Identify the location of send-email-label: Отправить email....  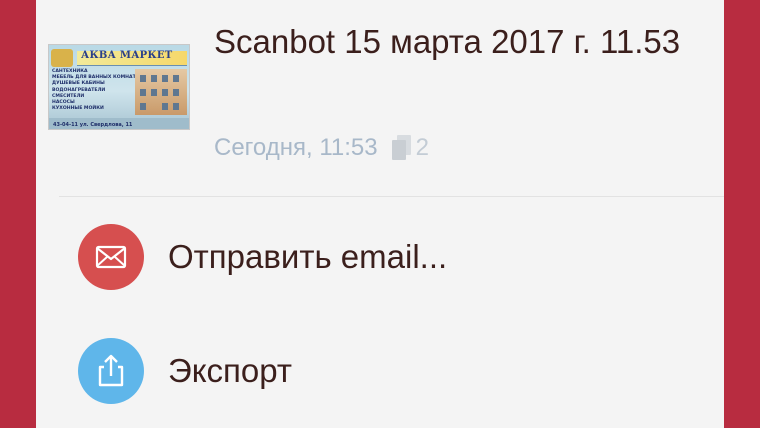
(308, 256).